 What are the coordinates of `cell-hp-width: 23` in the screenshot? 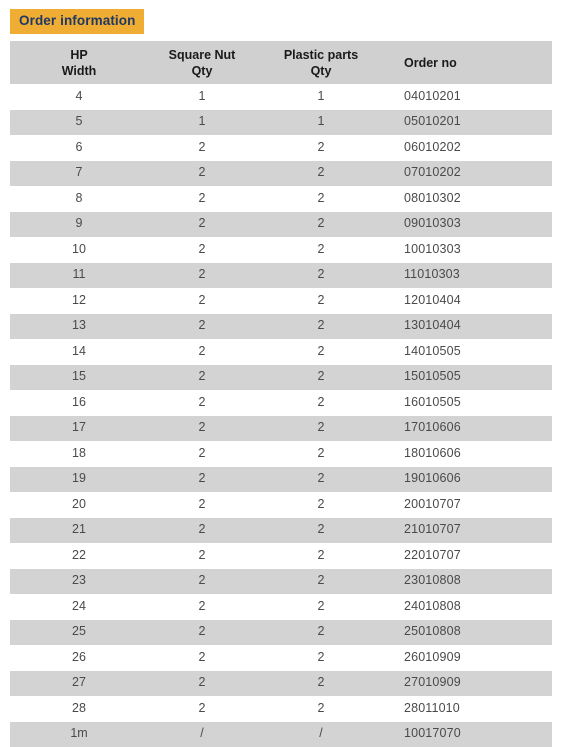 It's located at (79, 582).